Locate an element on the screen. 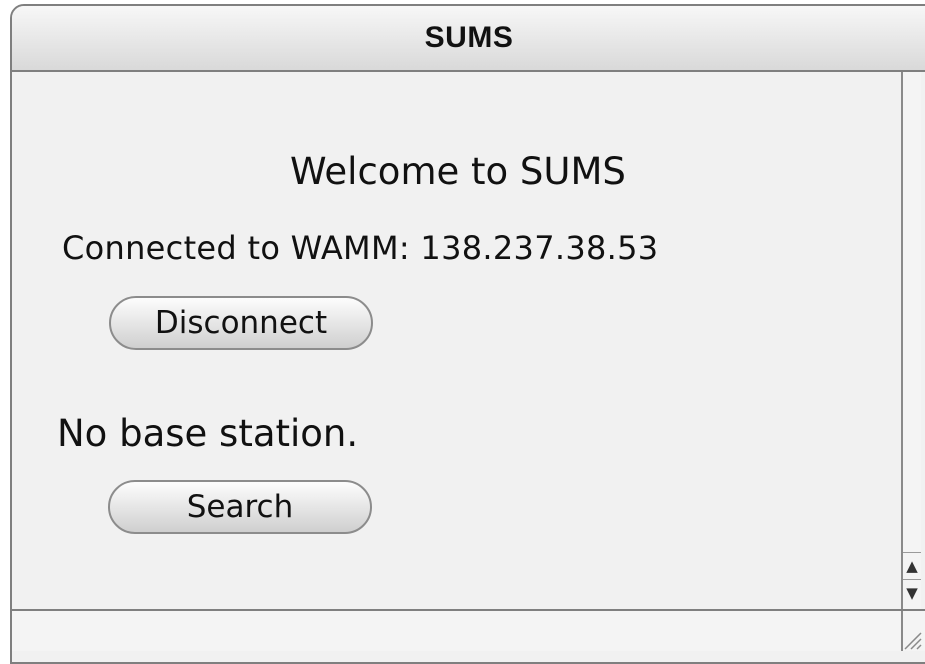  connection-status-label: Connected to WAMM: 138.237.38.53 is located at coordinates (360, 248).